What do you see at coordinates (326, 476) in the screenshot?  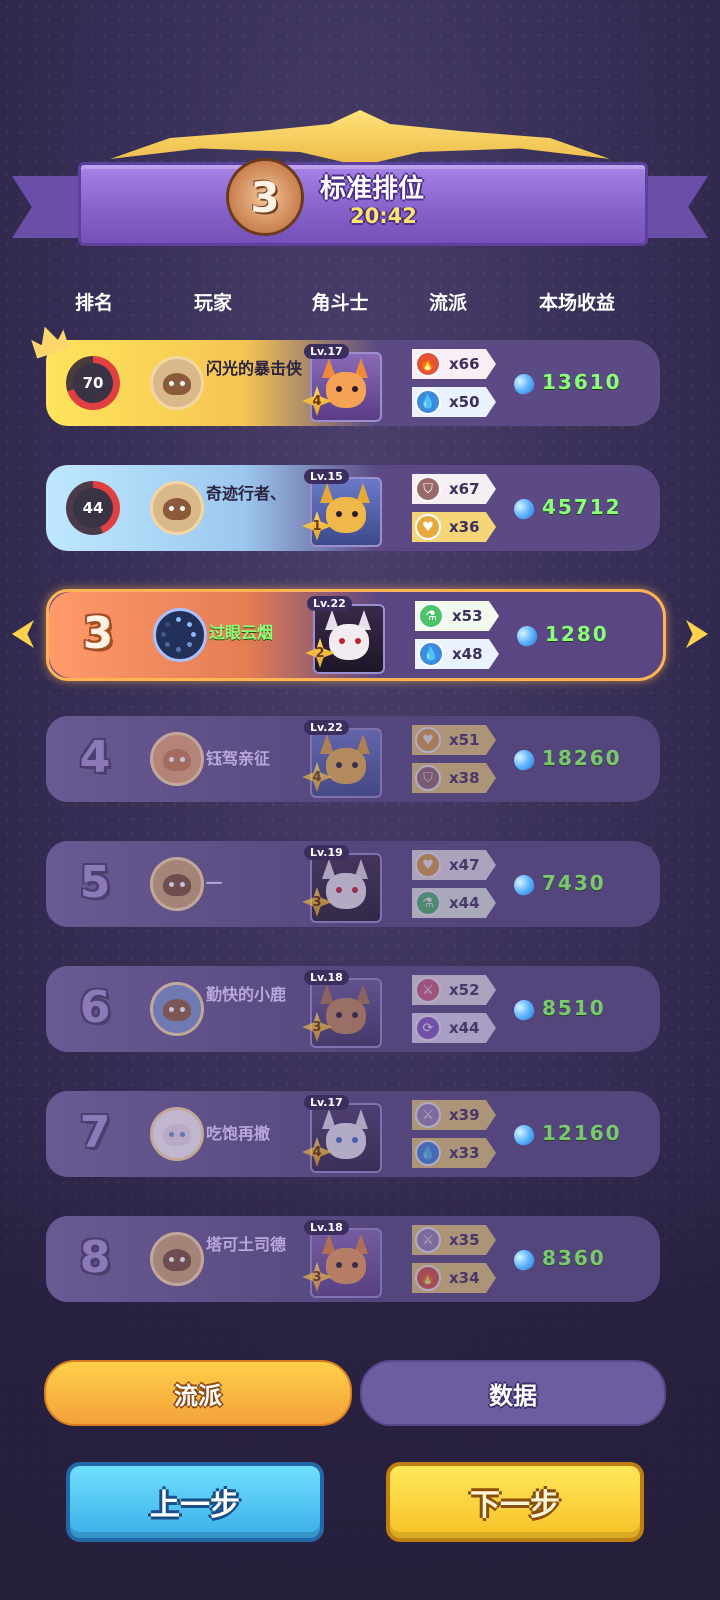 I see `fighter-level: Lv.15` at bounding box center [326, 476].